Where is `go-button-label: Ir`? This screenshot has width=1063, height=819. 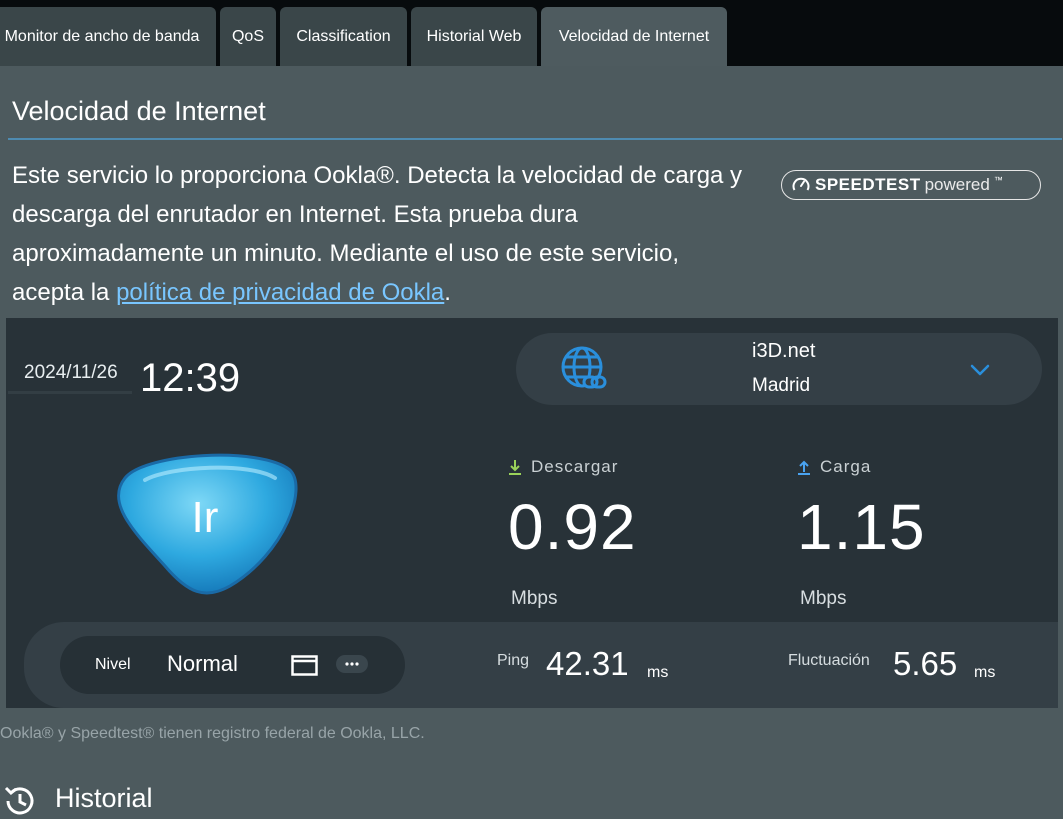 go-button-label: Ir is located at coordinates (205, 517).